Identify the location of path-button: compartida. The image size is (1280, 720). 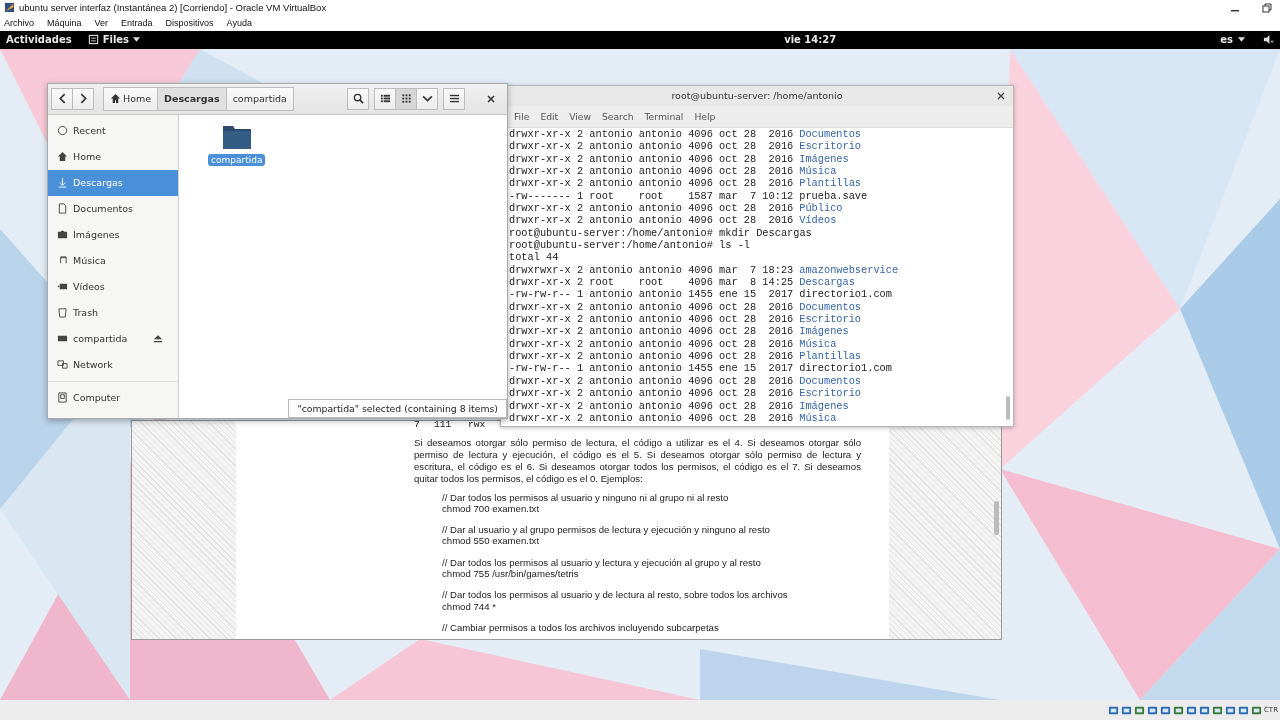
(259, 98).